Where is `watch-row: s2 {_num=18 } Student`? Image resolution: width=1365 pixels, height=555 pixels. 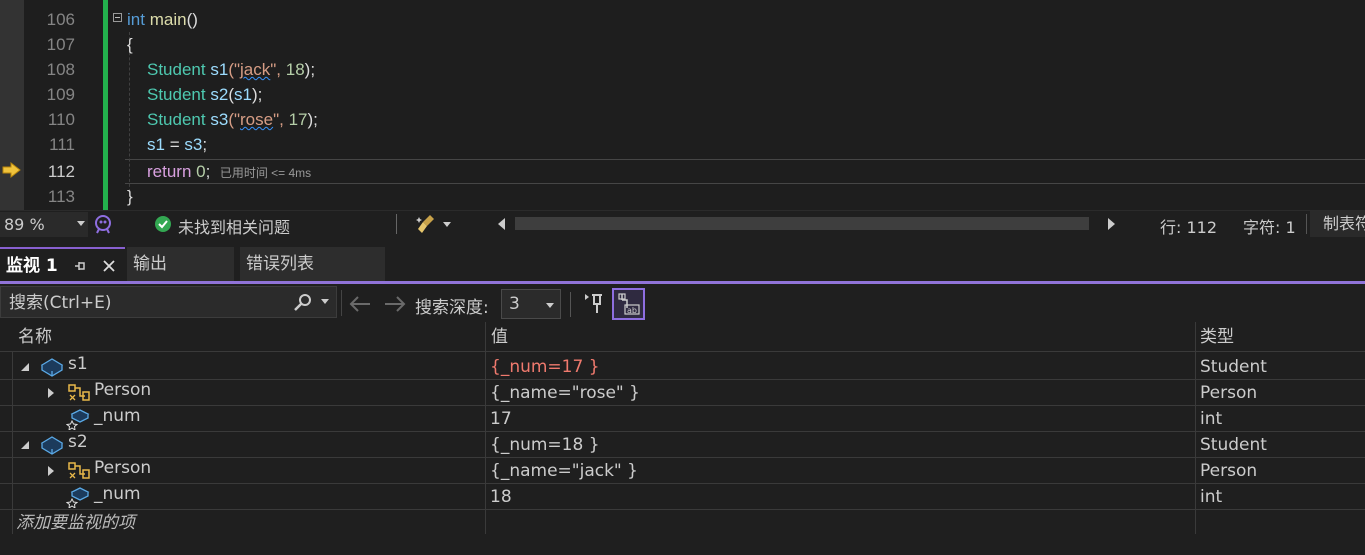 watch-row: s2 {_num=18 } Student is located at coordinates (682, 445).